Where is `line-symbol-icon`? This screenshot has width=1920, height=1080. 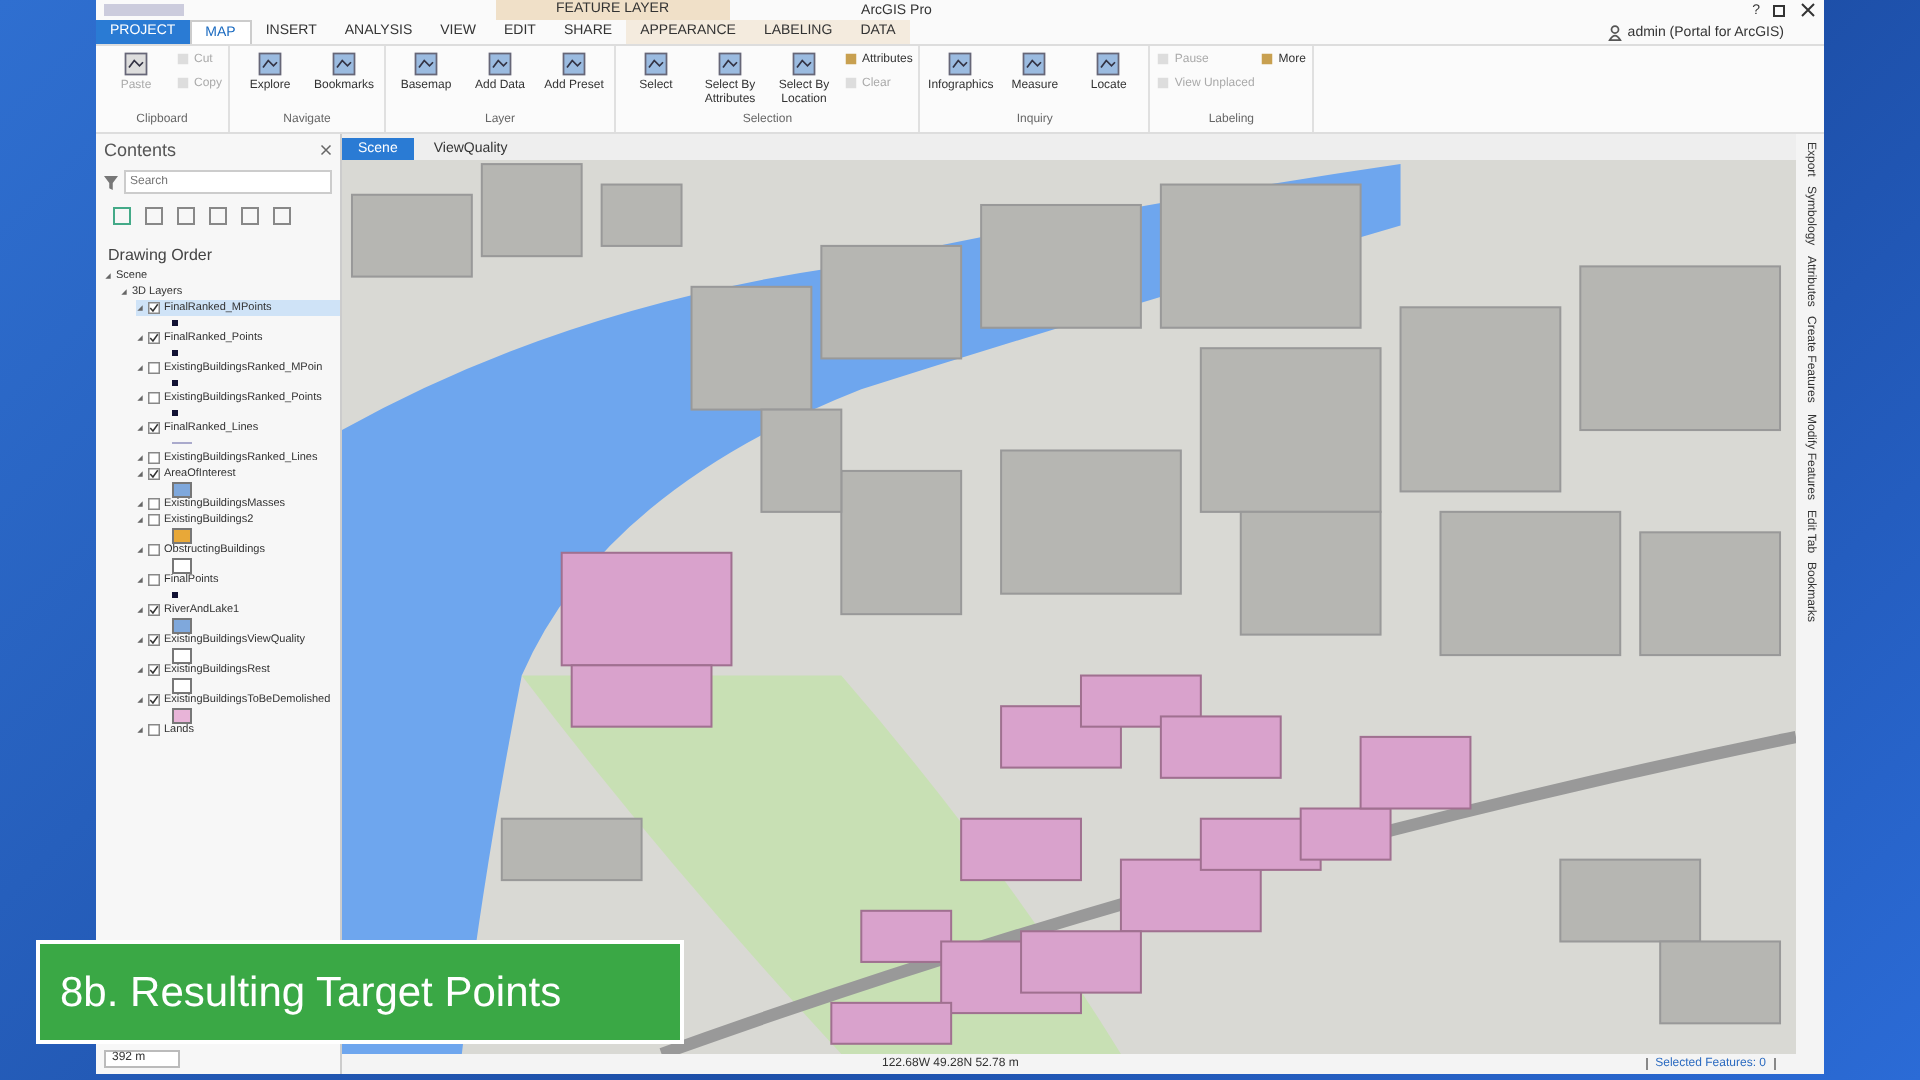
line-symbol-icon is located at coordinates (182, 443).